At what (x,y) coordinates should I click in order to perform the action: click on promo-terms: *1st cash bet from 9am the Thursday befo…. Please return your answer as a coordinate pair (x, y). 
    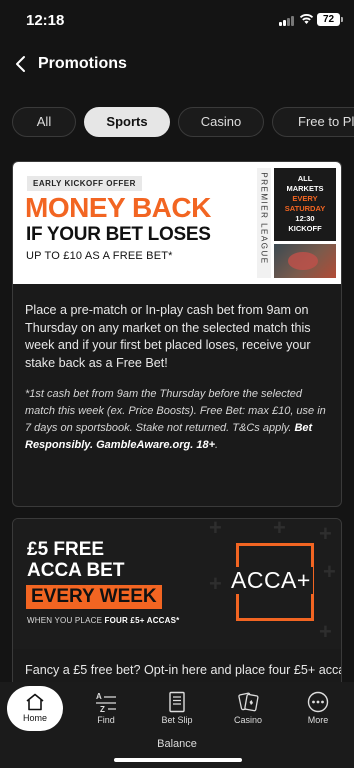
    Looking at the image, I should click on (175, 419).